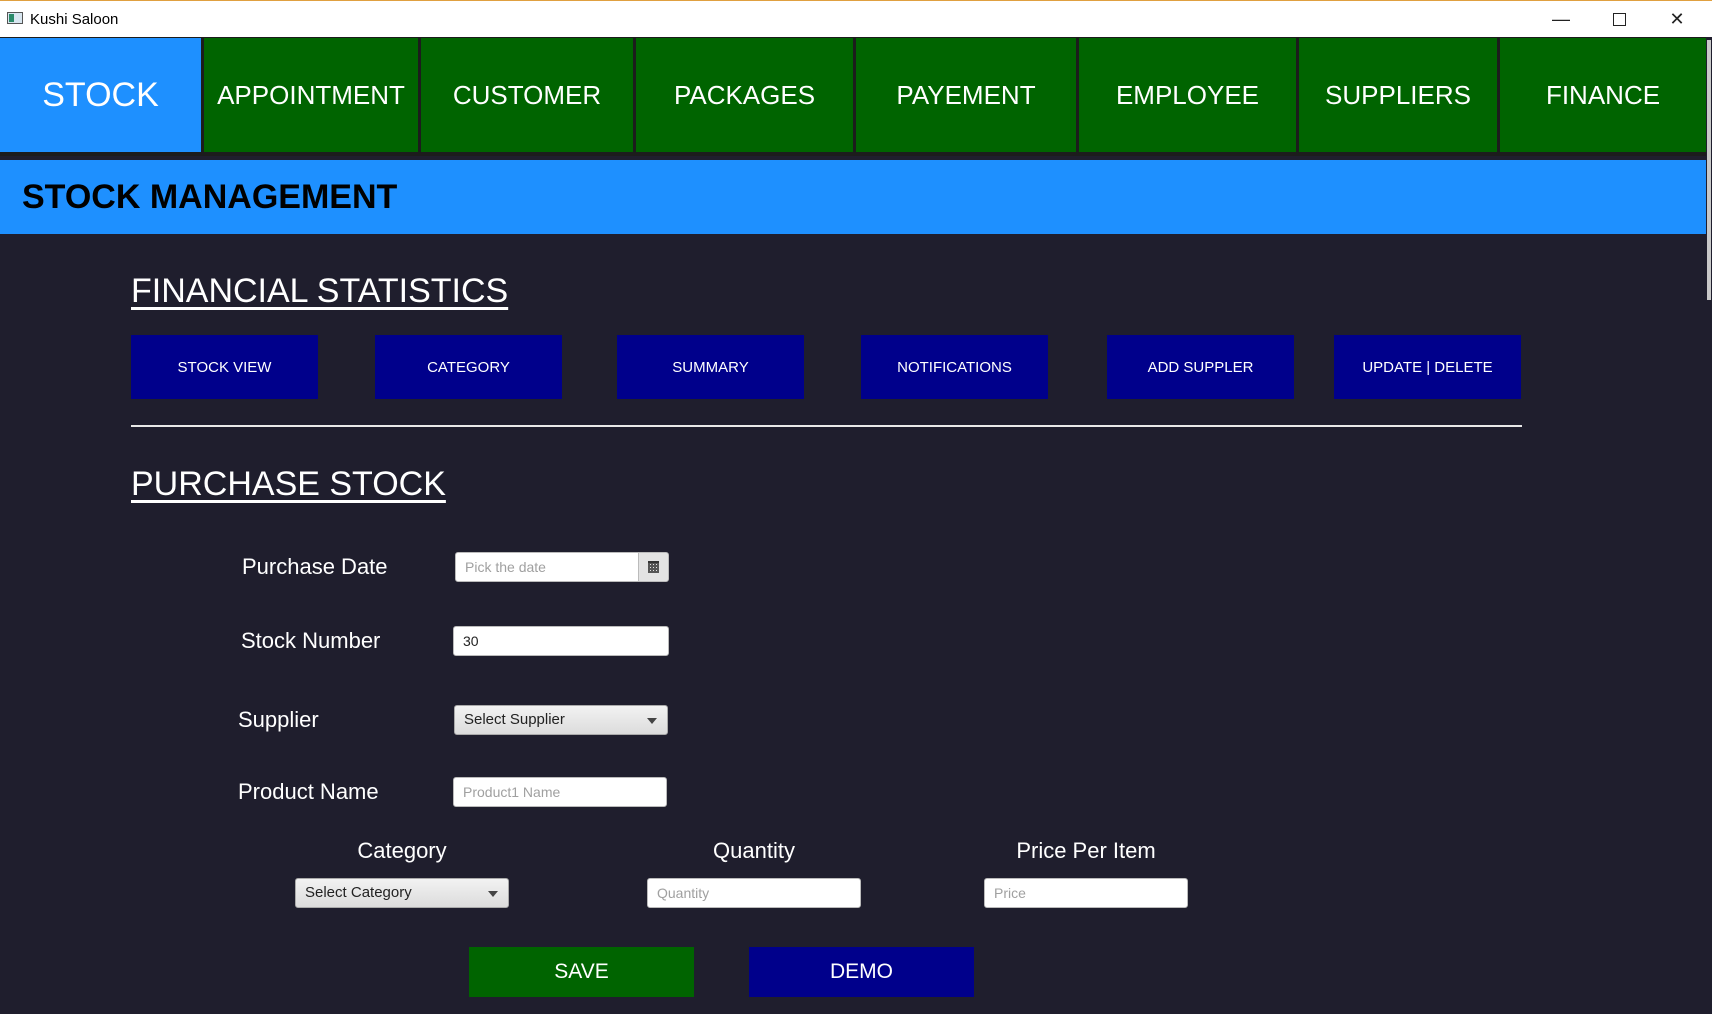  Describe the element at coordinates (653, 567) in the screenshot. I see `calendar-icon` at that location.